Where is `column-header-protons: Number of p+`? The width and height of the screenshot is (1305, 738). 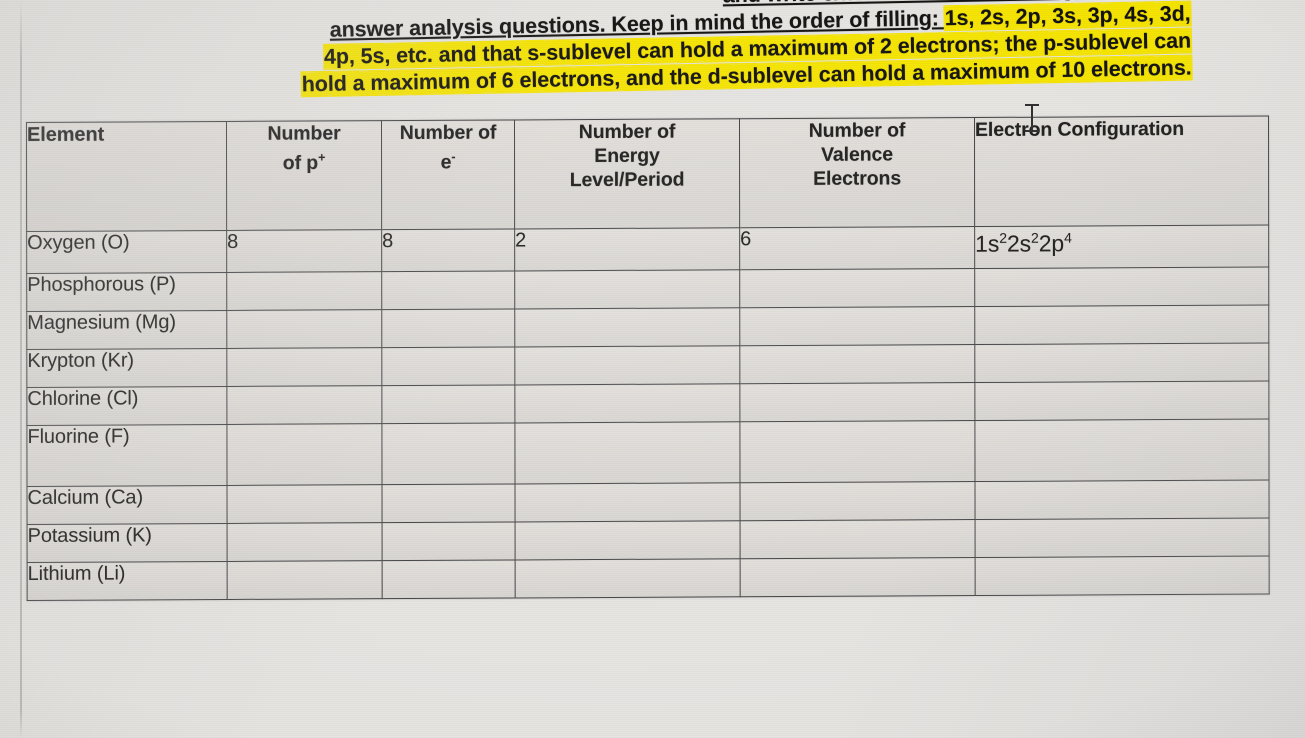 column-header-protons: Number of p+ is located at coordinates (304, 175).